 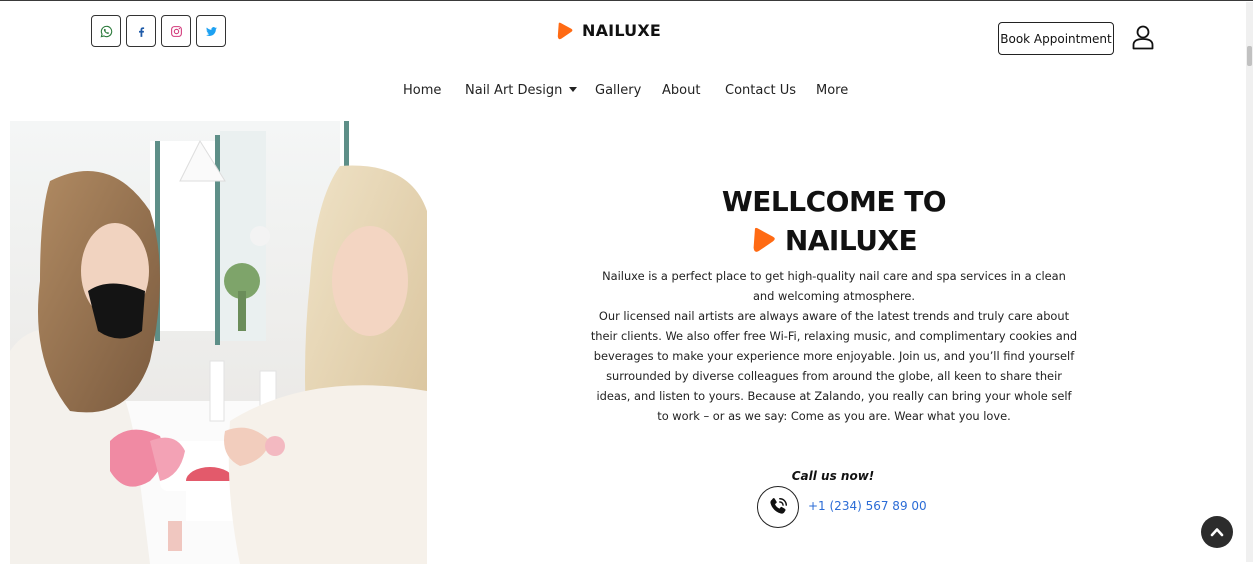 What do you see at coordinates (573, 89) in the screenshot?
I see `chevron-down-icon` at bounding box center [573, 89].